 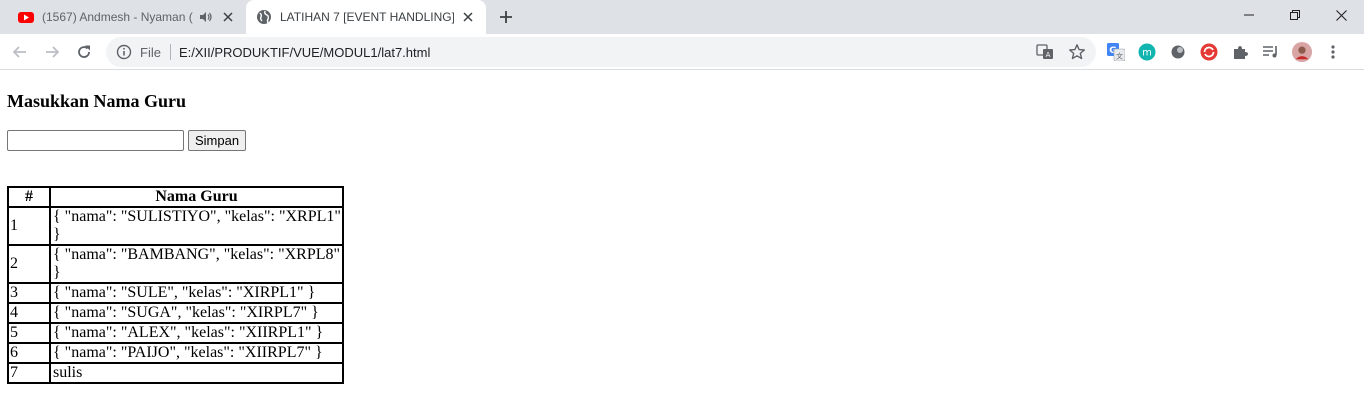 I want to click on back-arrow-icon, so click(x=20, y=52).